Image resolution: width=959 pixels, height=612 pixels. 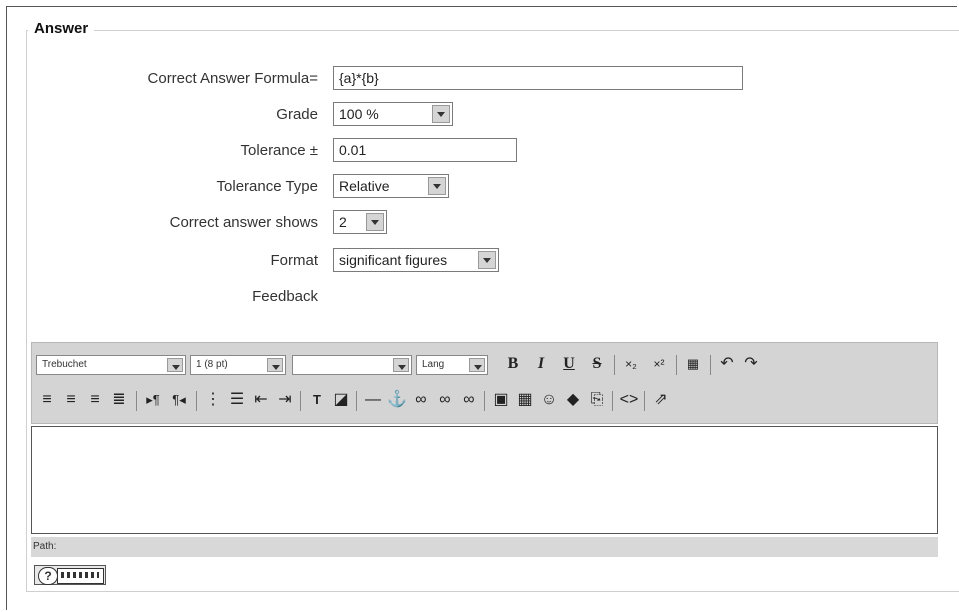 What do you see at coordinates (391, 186) in the screenshot?
I see `tolerance-type-select: Relative` at bounding box center [391, 186].